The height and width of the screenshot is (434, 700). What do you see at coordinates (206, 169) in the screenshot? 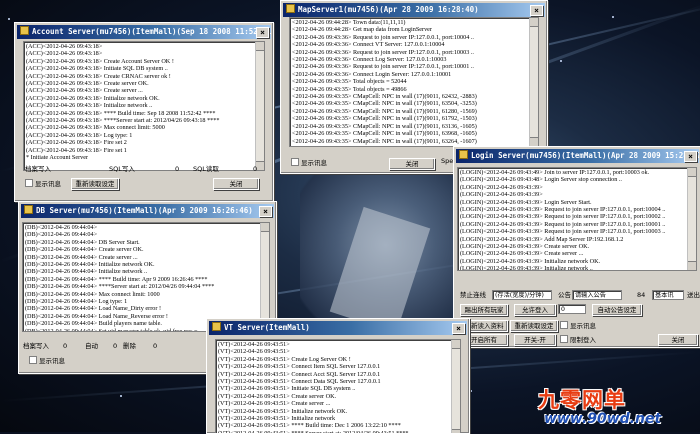
I see `sql-read-label: SQL读取` at bounding box center [206, 169].